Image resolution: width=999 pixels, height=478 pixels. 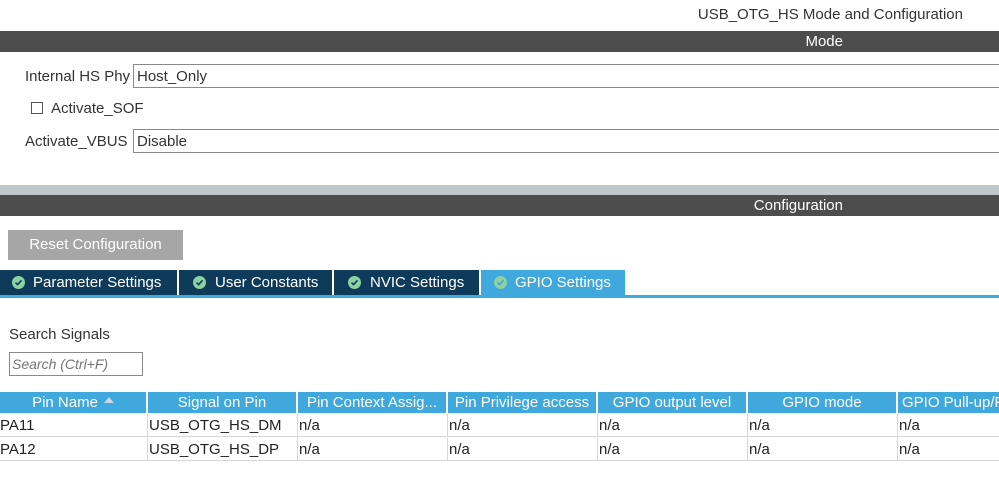 What do you see at coordinates (97, 108) in the screenshot?
I see `activate-sof-label: Activate_SOF` at bounding box center [97, 108].